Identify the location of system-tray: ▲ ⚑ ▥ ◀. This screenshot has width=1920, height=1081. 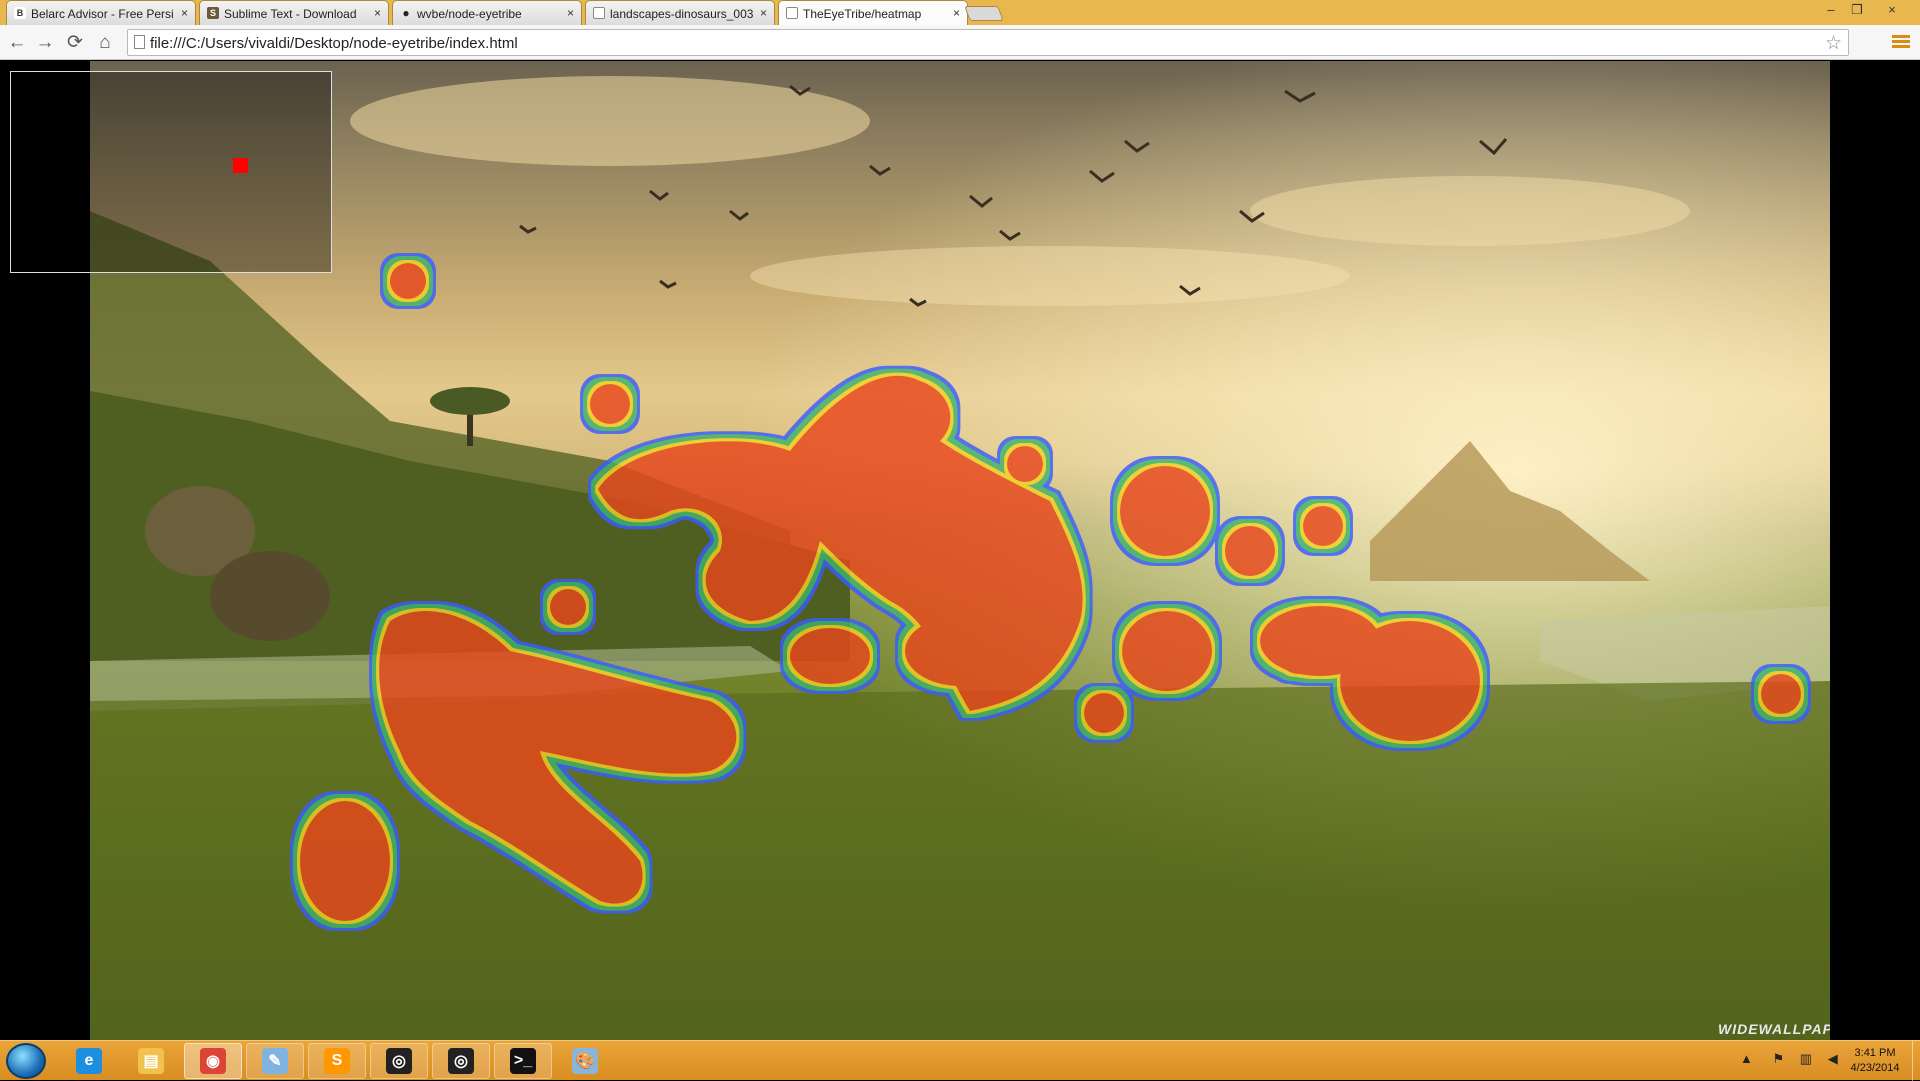
(1789, 1059).